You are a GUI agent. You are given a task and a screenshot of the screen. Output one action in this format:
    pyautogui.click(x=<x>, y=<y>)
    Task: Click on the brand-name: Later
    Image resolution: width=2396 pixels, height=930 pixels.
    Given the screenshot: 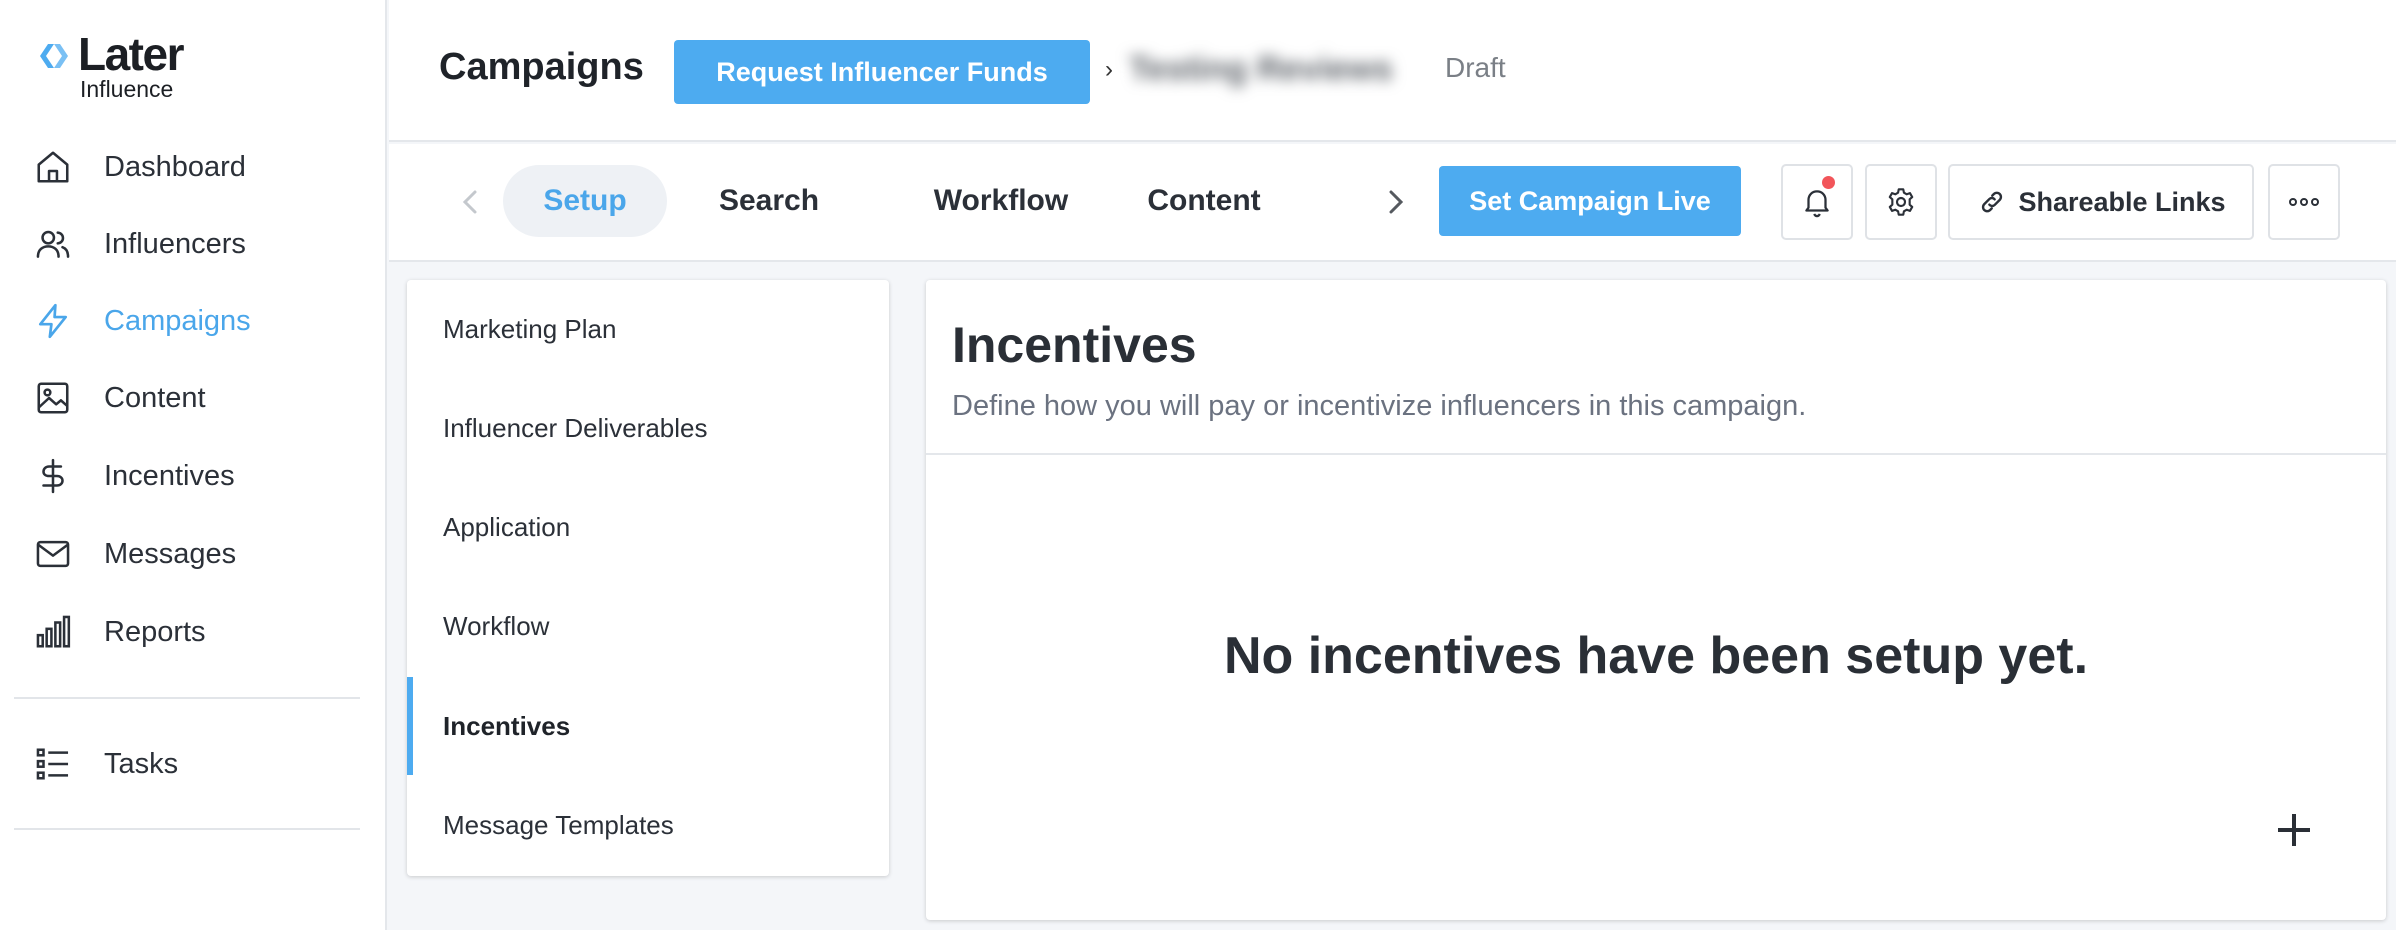 What is the action you would take?
    pyautogui.click(x=131, y=54)
    